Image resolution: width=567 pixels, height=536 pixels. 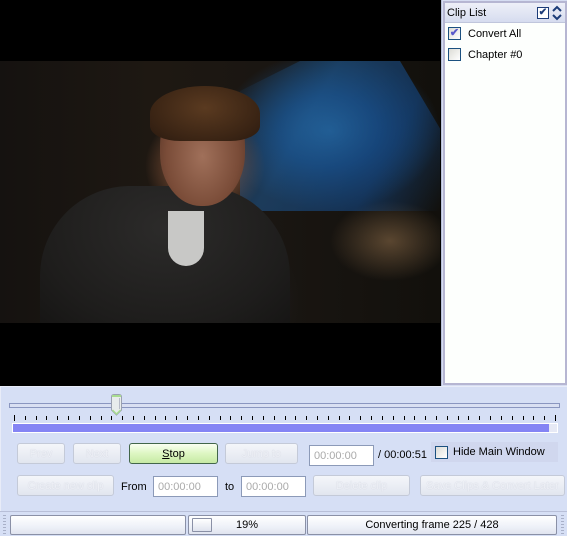 I want to click on stop-label-rest: top, so click(x=177, y=453).